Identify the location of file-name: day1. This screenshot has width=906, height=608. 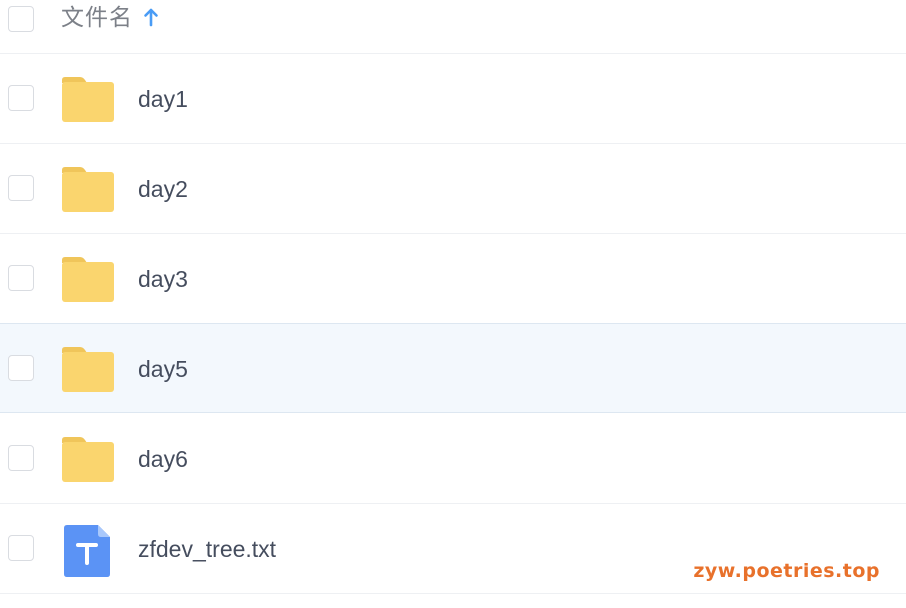
(163, 99).